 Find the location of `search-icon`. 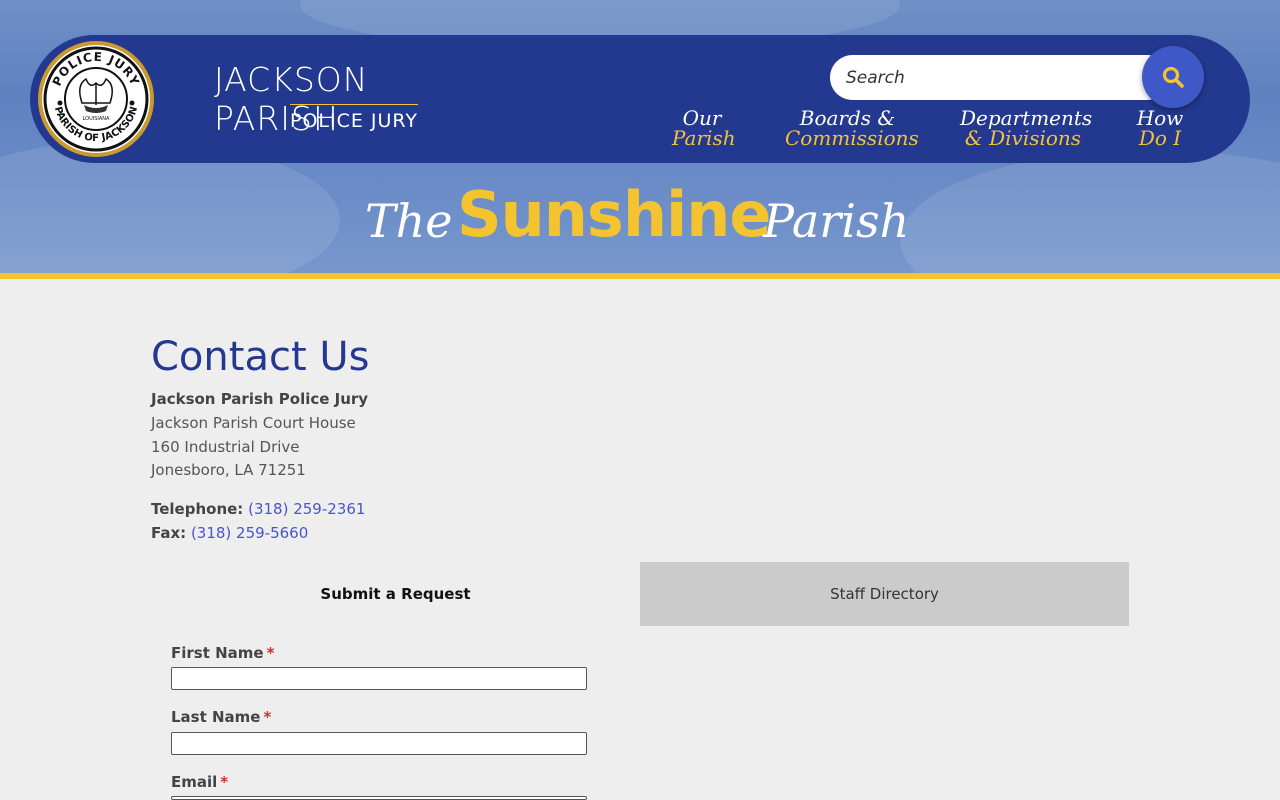

search-icon is located at coordinates (1173, 77).